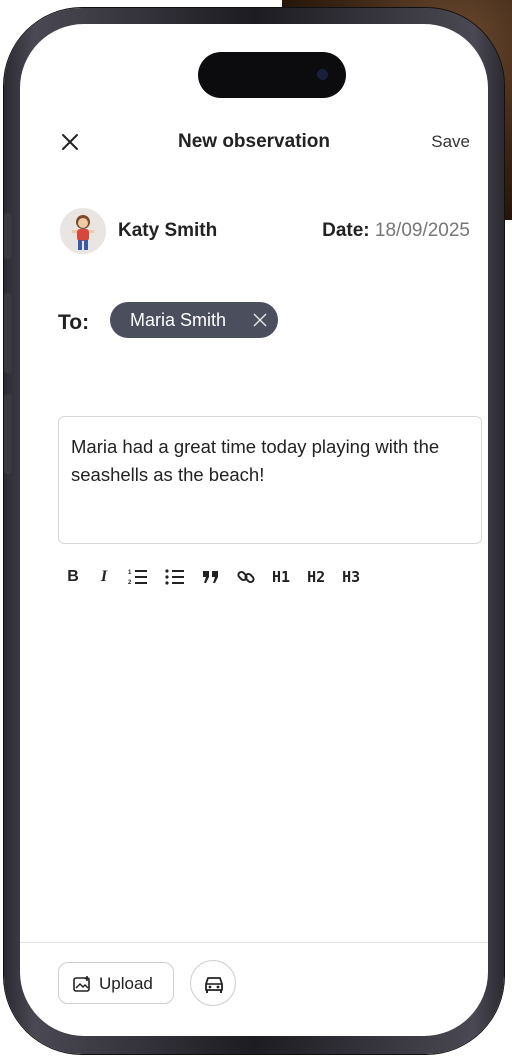 This screenshot has width=512, height=1060. Describe the element at coordinates (254, 942) in the screenshot. I see `bottom-divider` at that location.